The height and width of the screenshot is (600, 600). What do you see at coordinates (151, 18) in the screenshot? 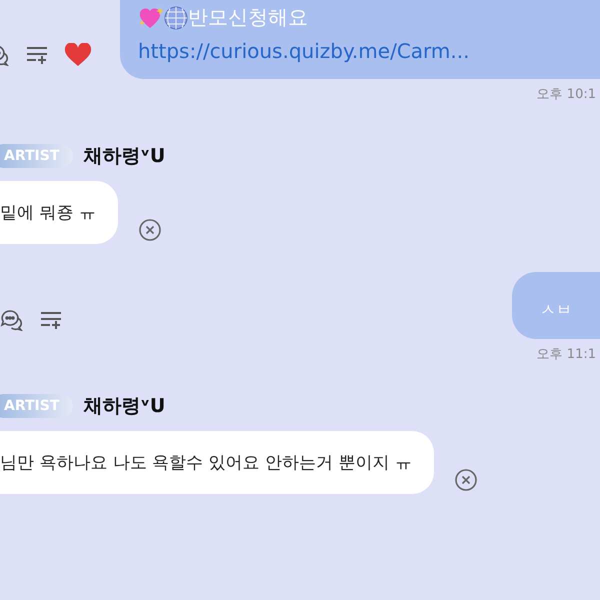
I see `sparkling-heart-icon` at bounding box center [151, 18].